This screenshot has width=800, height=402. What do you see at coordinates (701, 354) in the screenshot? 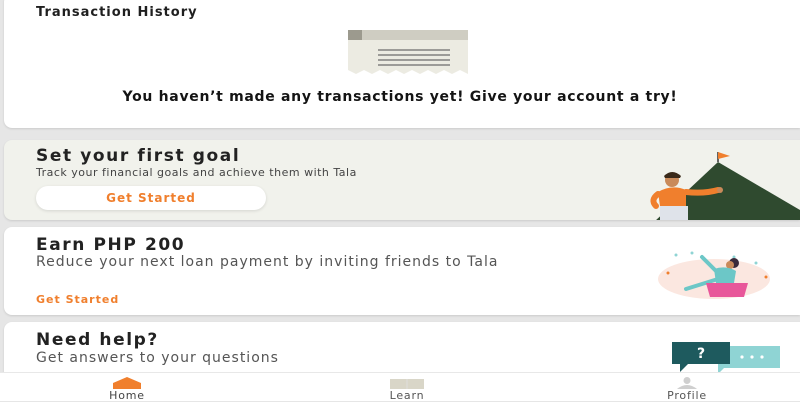
I see `chat-help-question-mark: ?` at bounding box center [701, 354].